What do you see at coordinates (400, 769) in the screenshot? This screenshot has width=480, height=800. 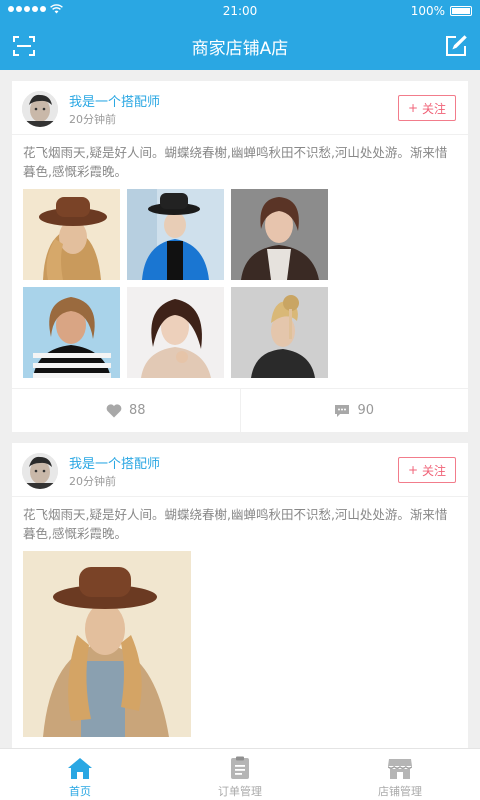 I see `store-icon` at bounding box center [400, 769].